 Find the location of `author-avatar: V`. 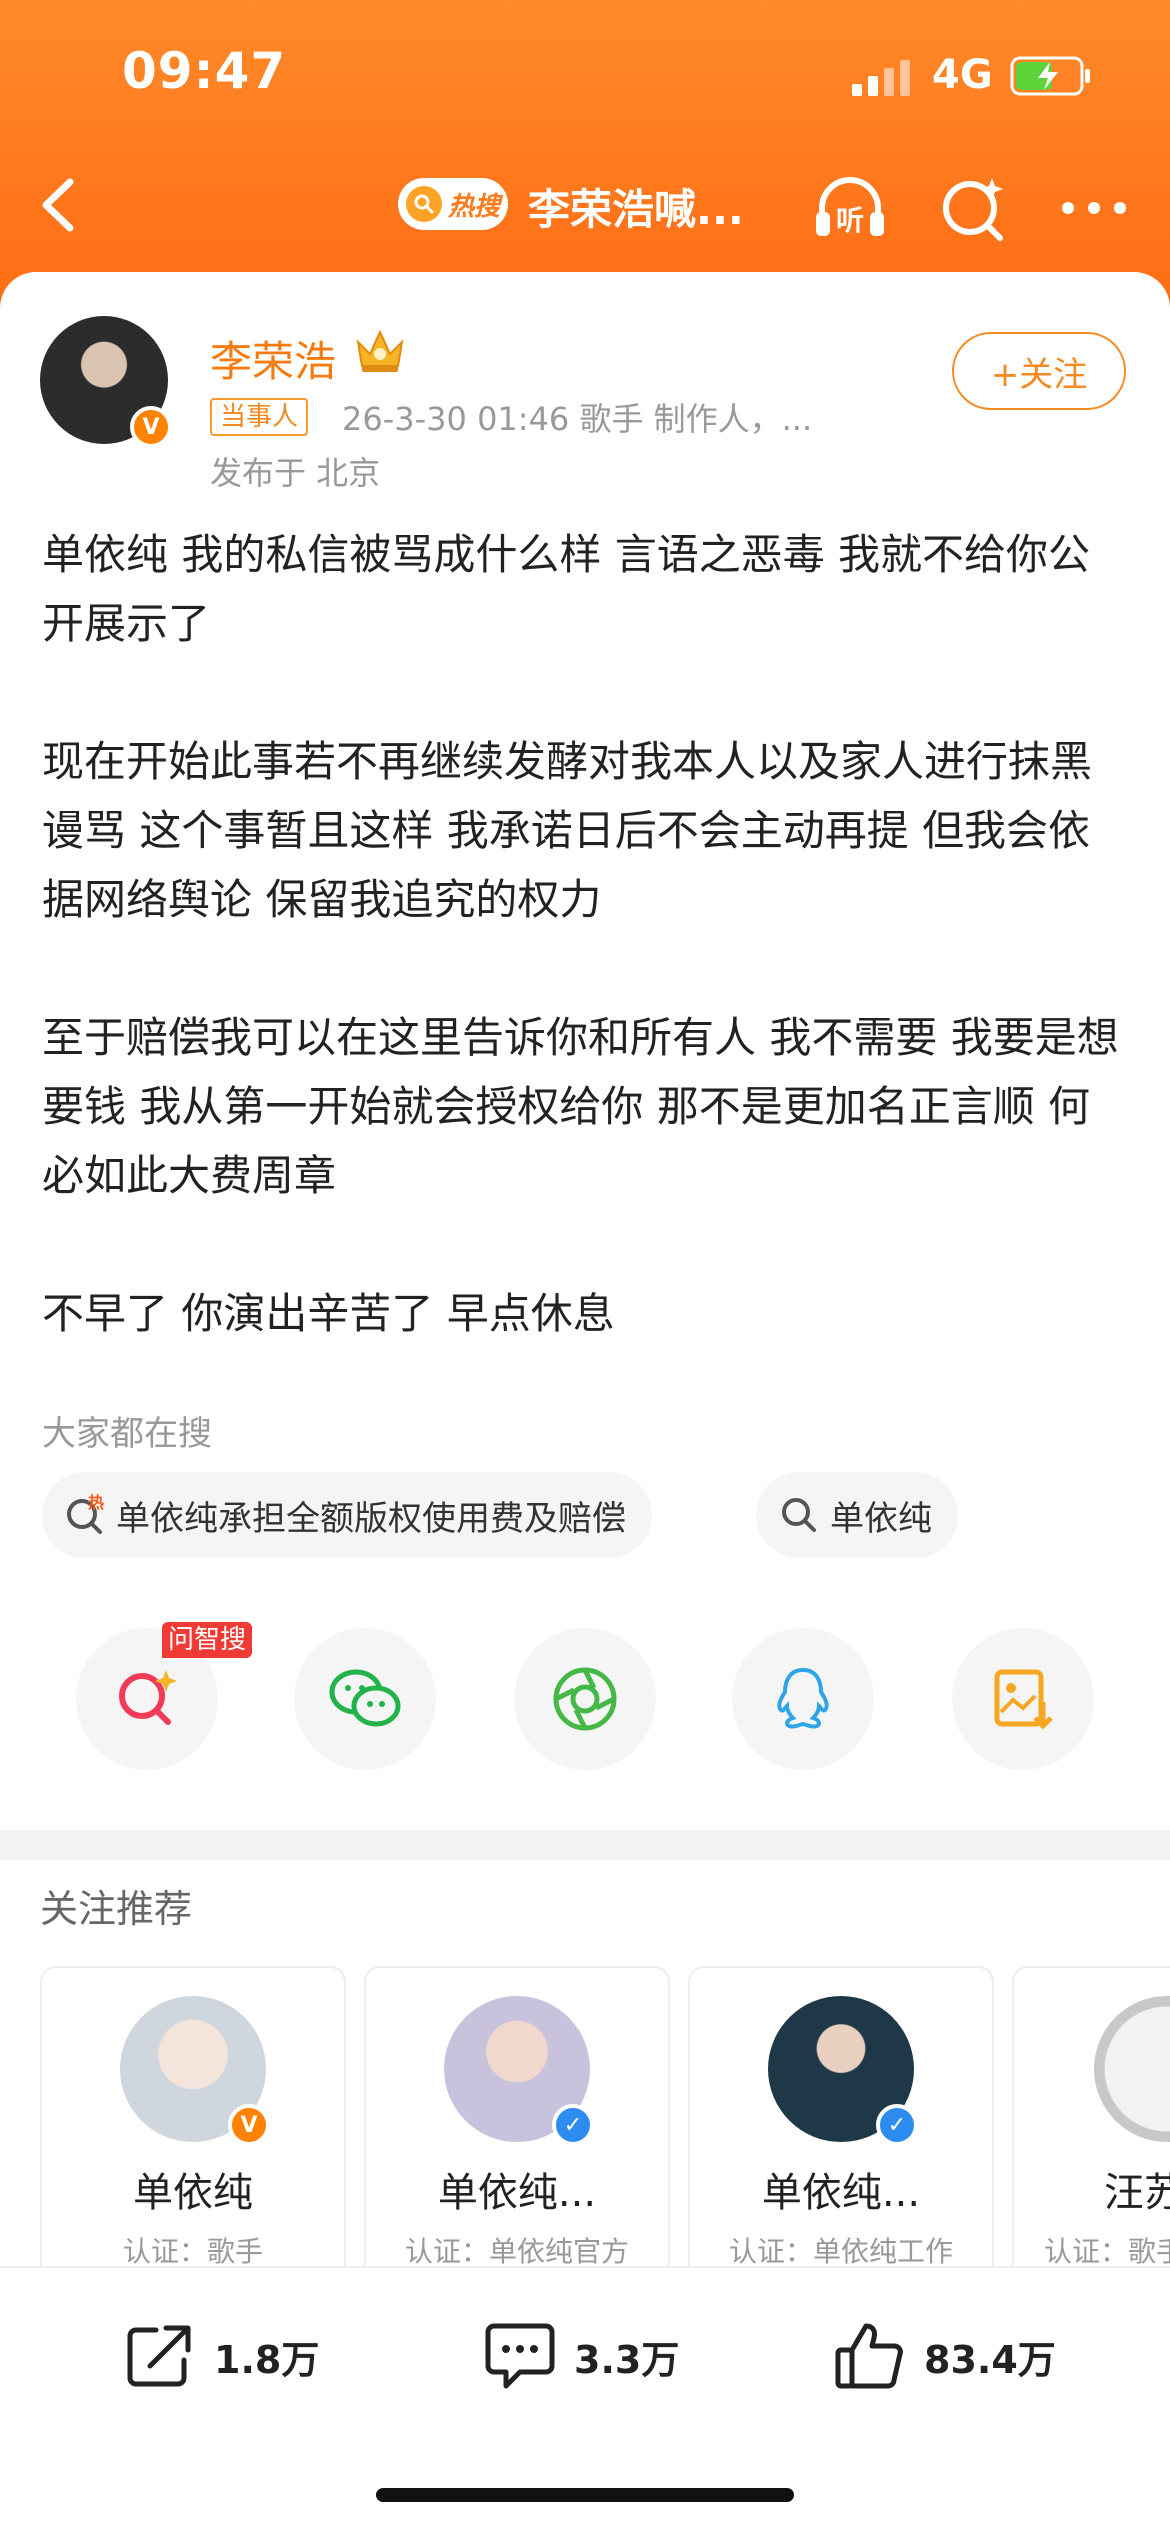

author-avatar: V is located at coordinates (106, 382).